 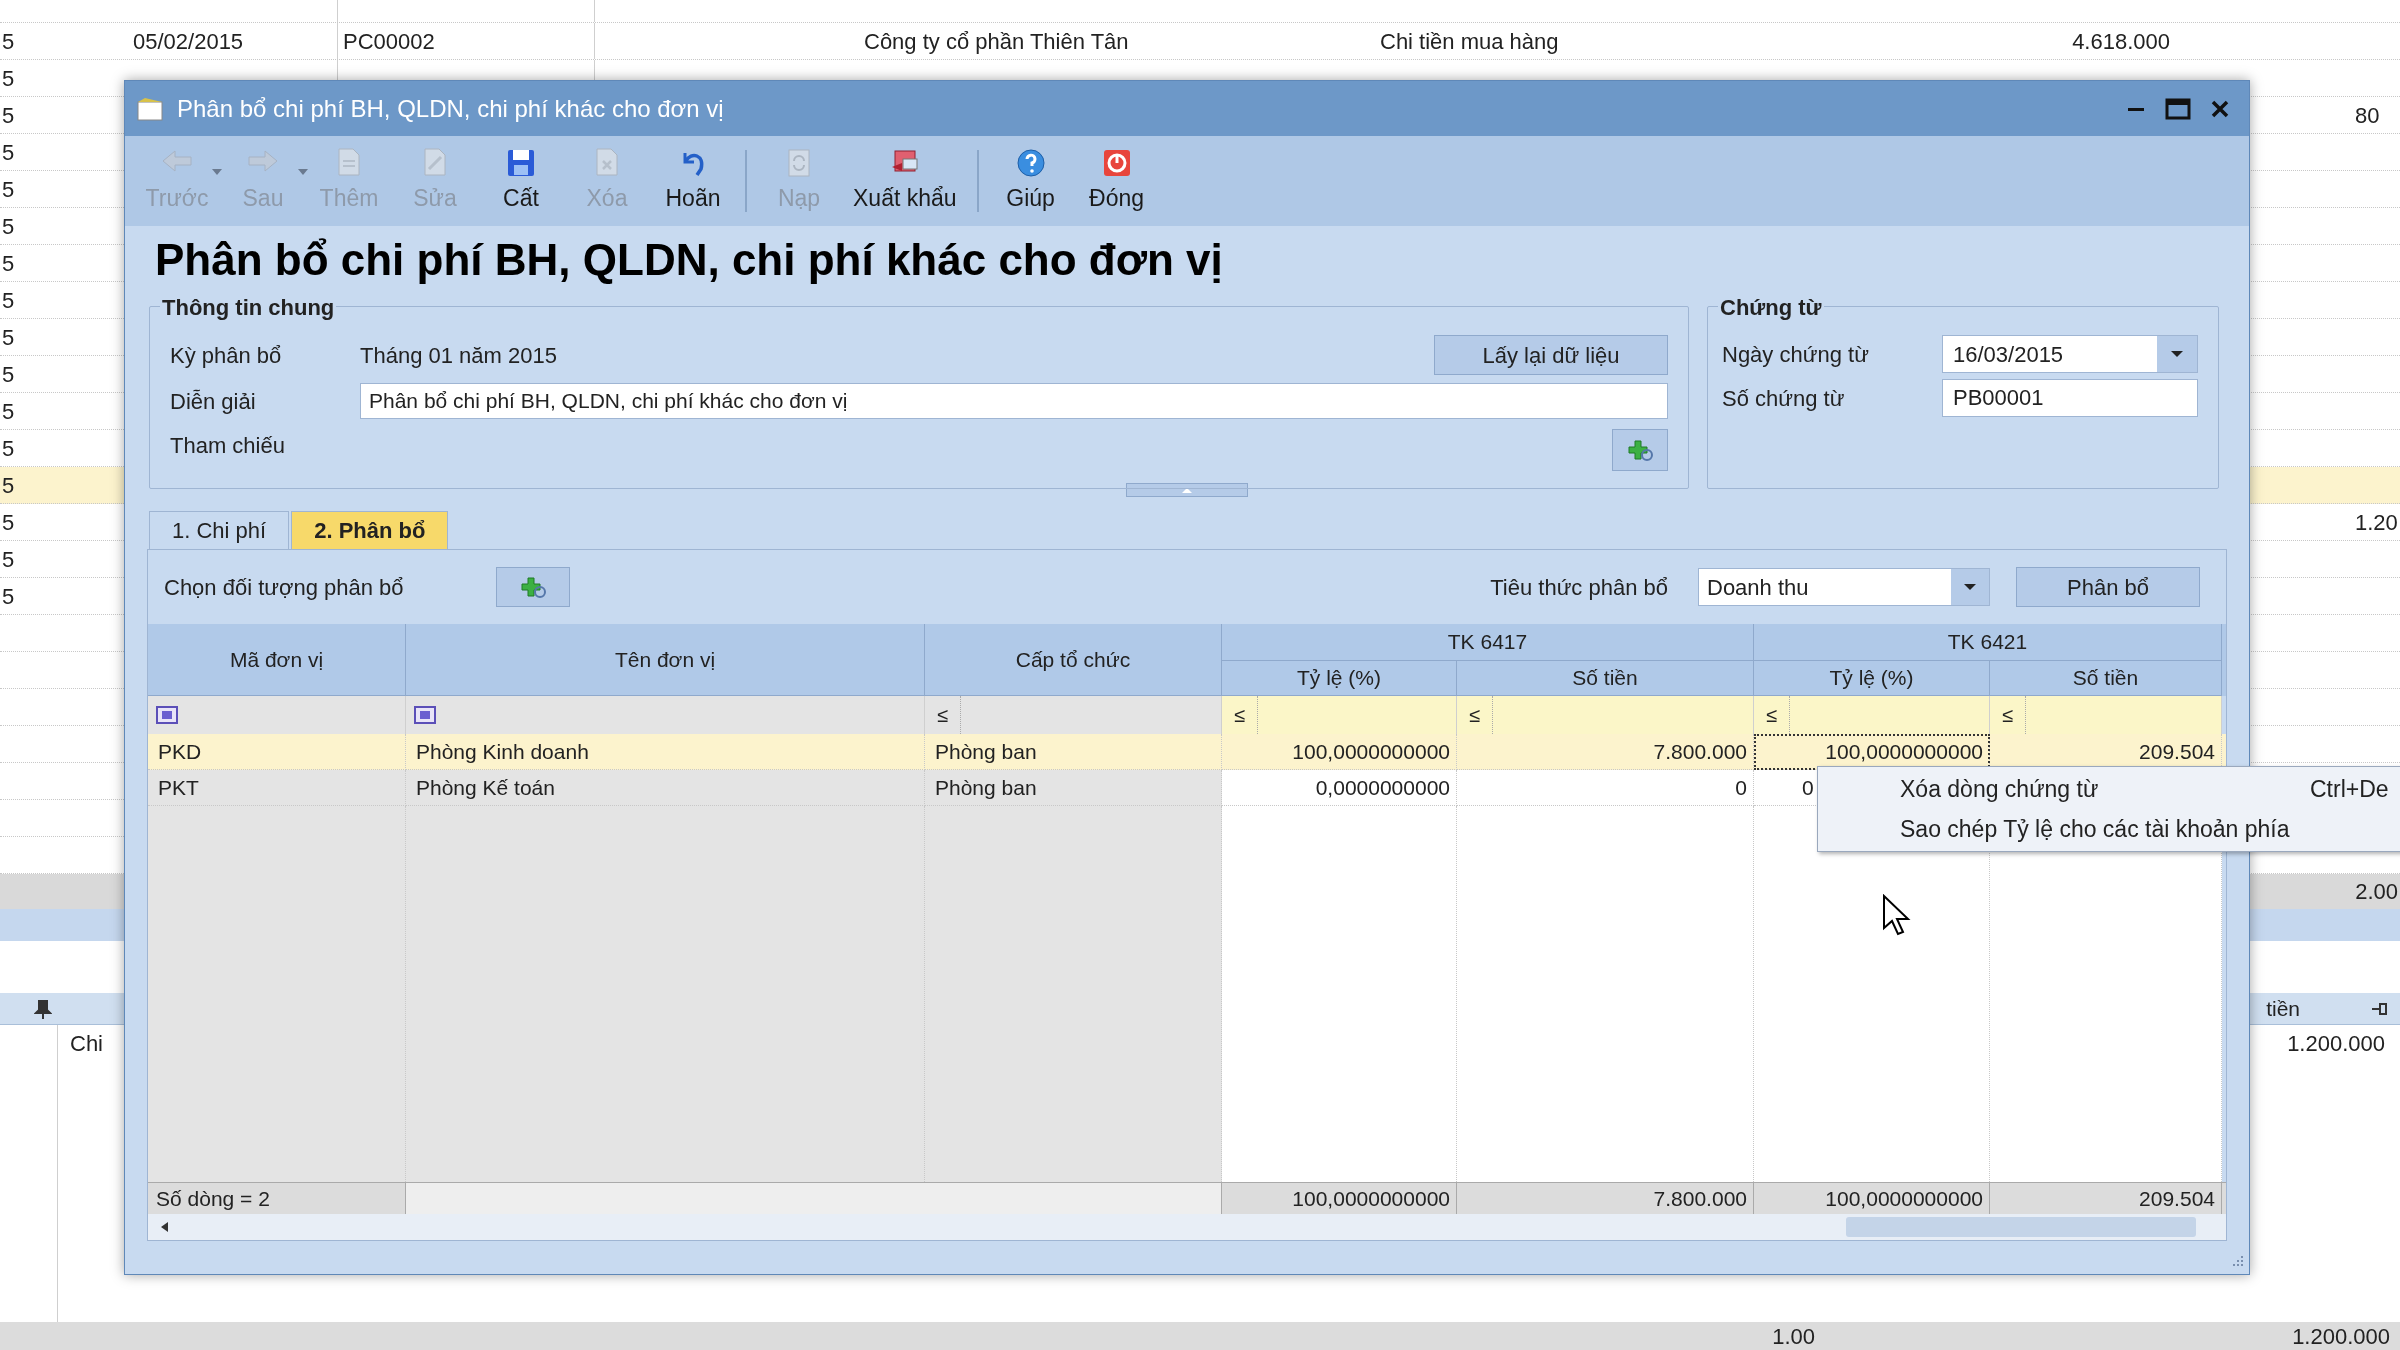 I want to click on voucher-number-field: PB00001, so click(x=2070, y=398).